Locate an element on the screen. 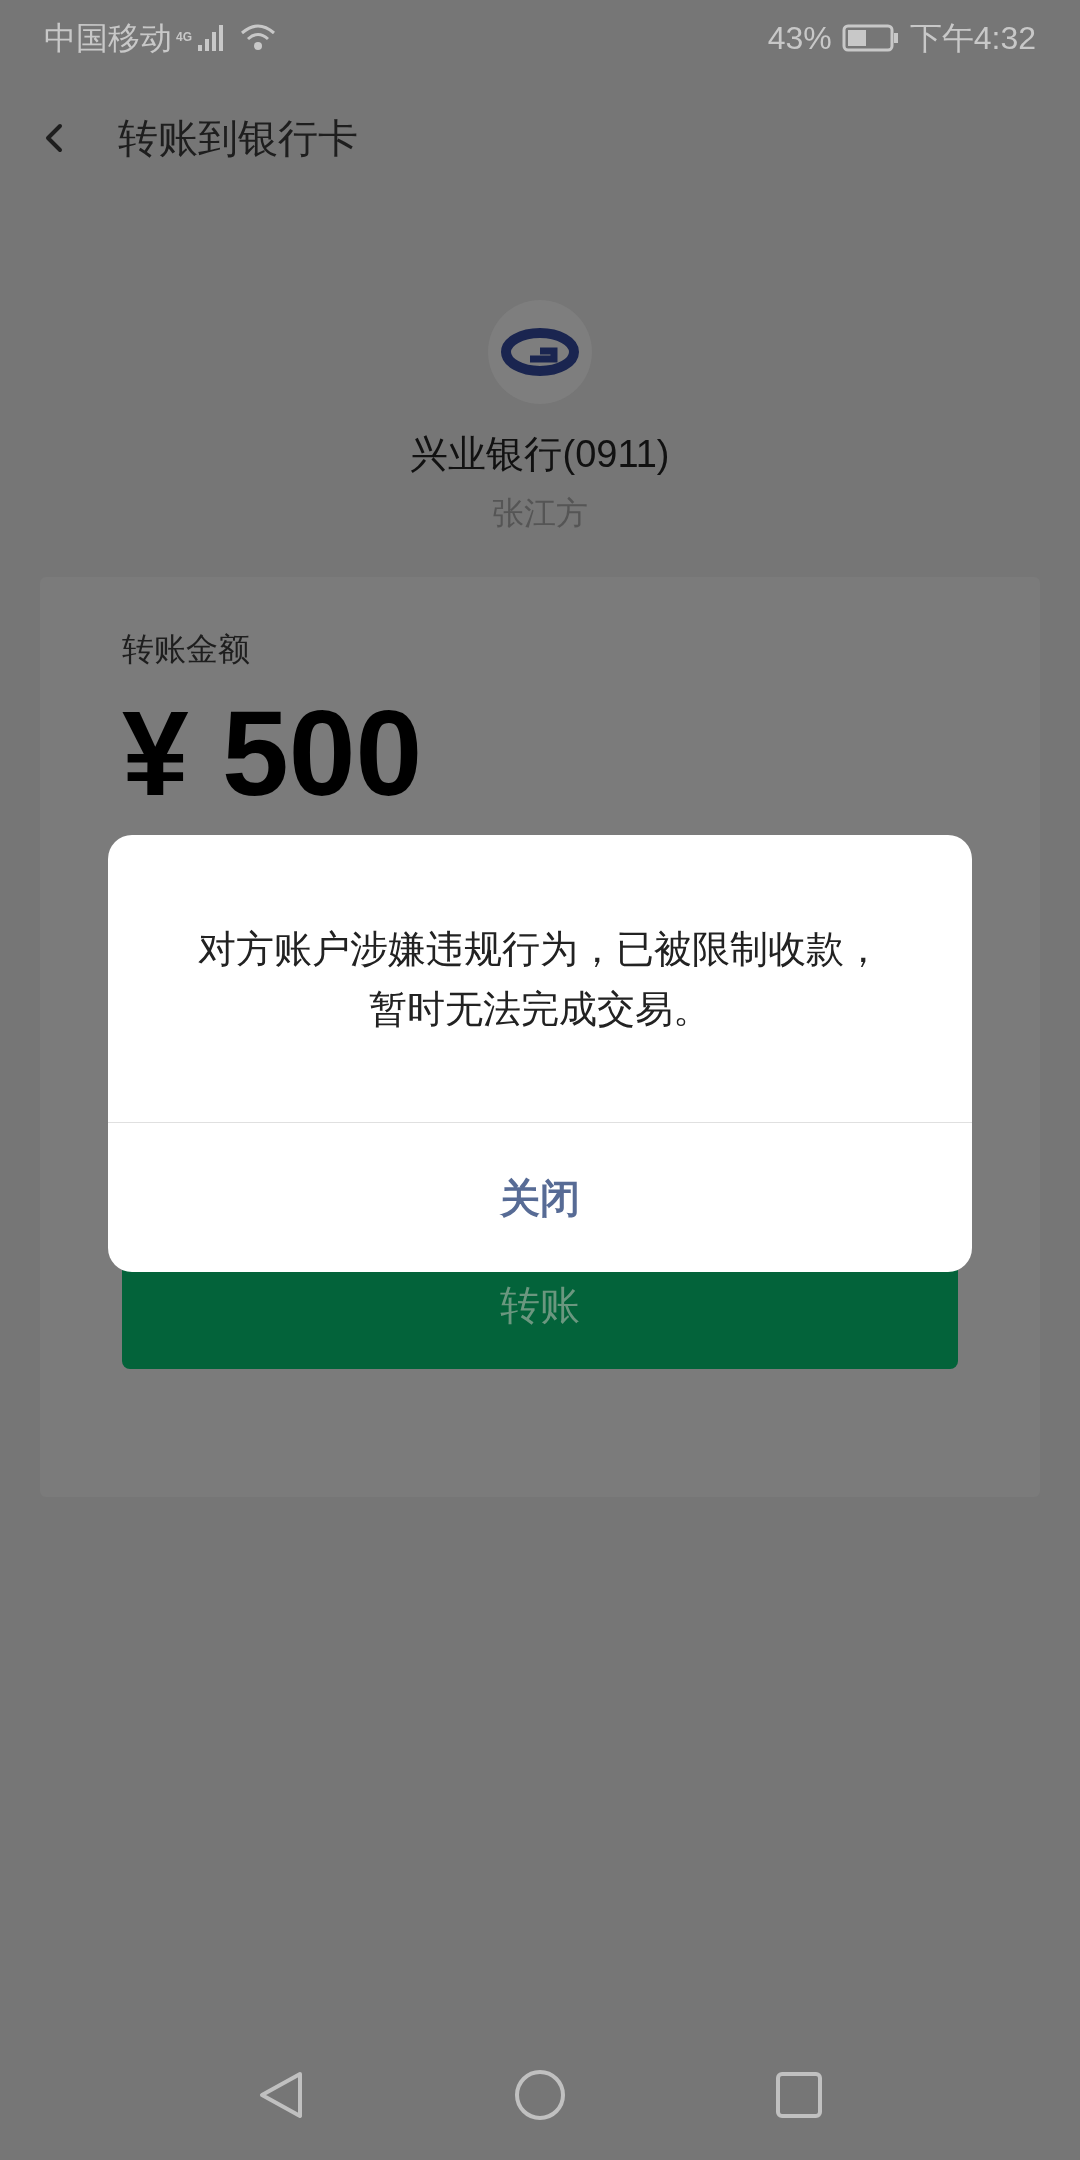 This screenshot has width=1080, height=2160. battery-icon is located at coordinates (870, 37).